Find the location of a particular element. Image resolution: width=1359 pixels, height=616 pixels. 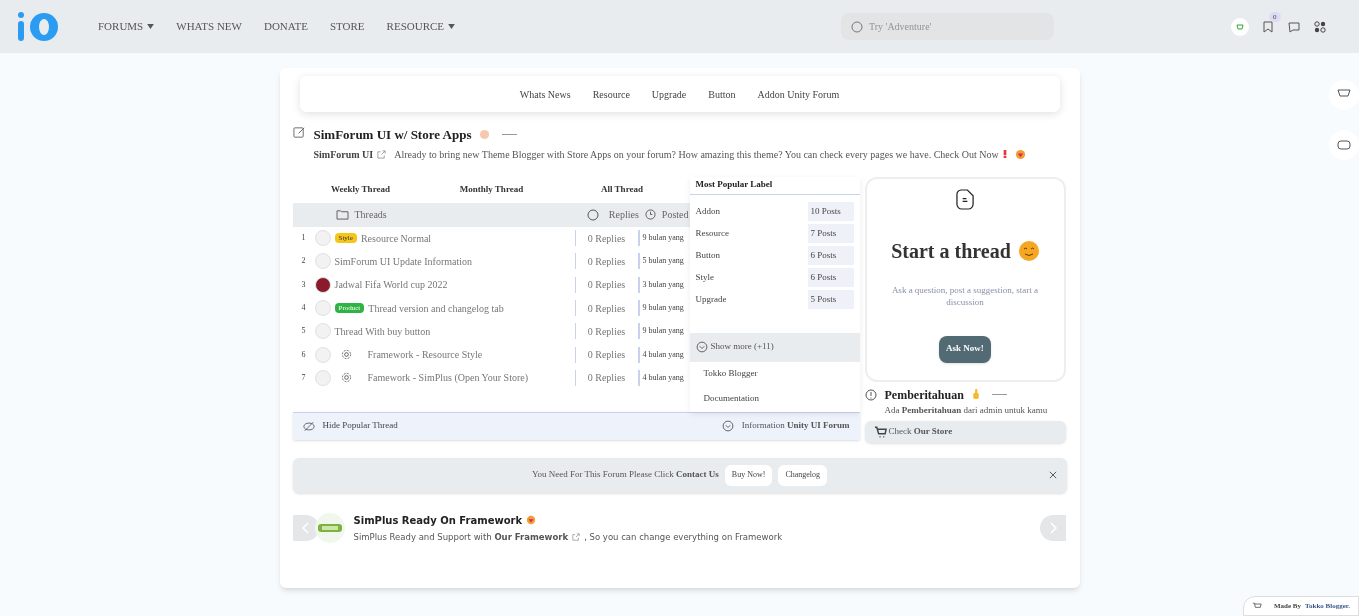

document-icon is located at coordinates (965, 199).